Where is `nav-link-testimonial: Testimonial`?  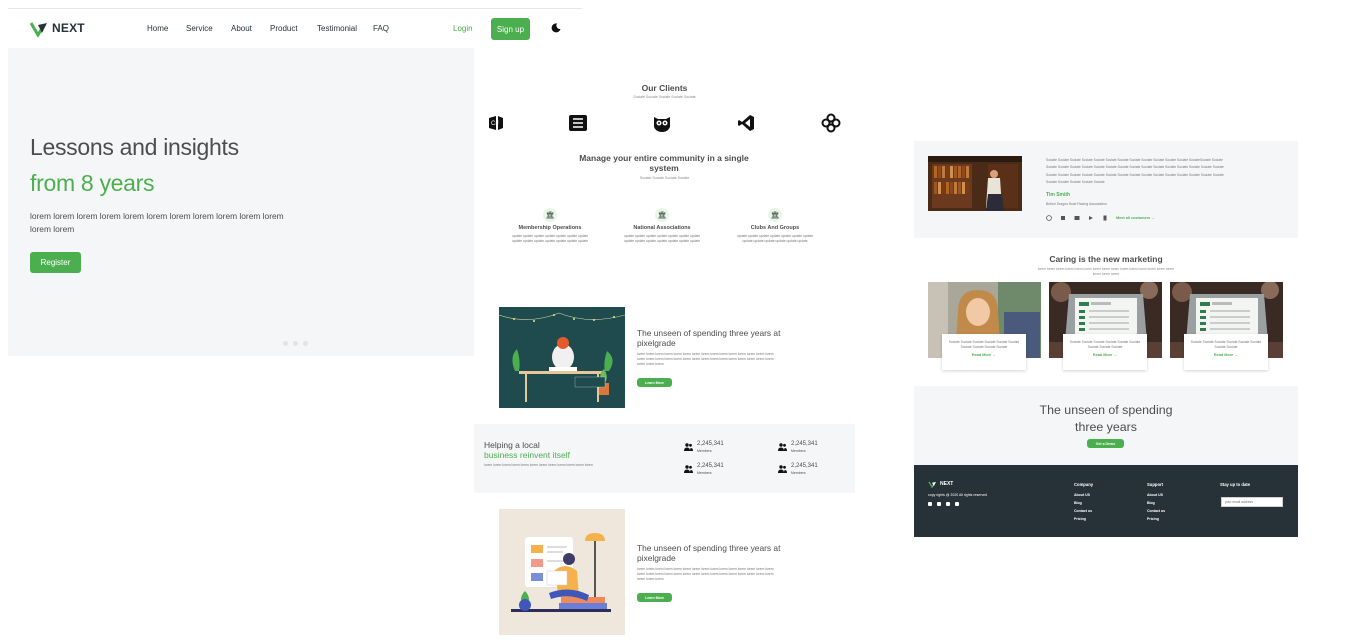
nav-link-testimonial: Testimonial is located at coordinates (337, 28).